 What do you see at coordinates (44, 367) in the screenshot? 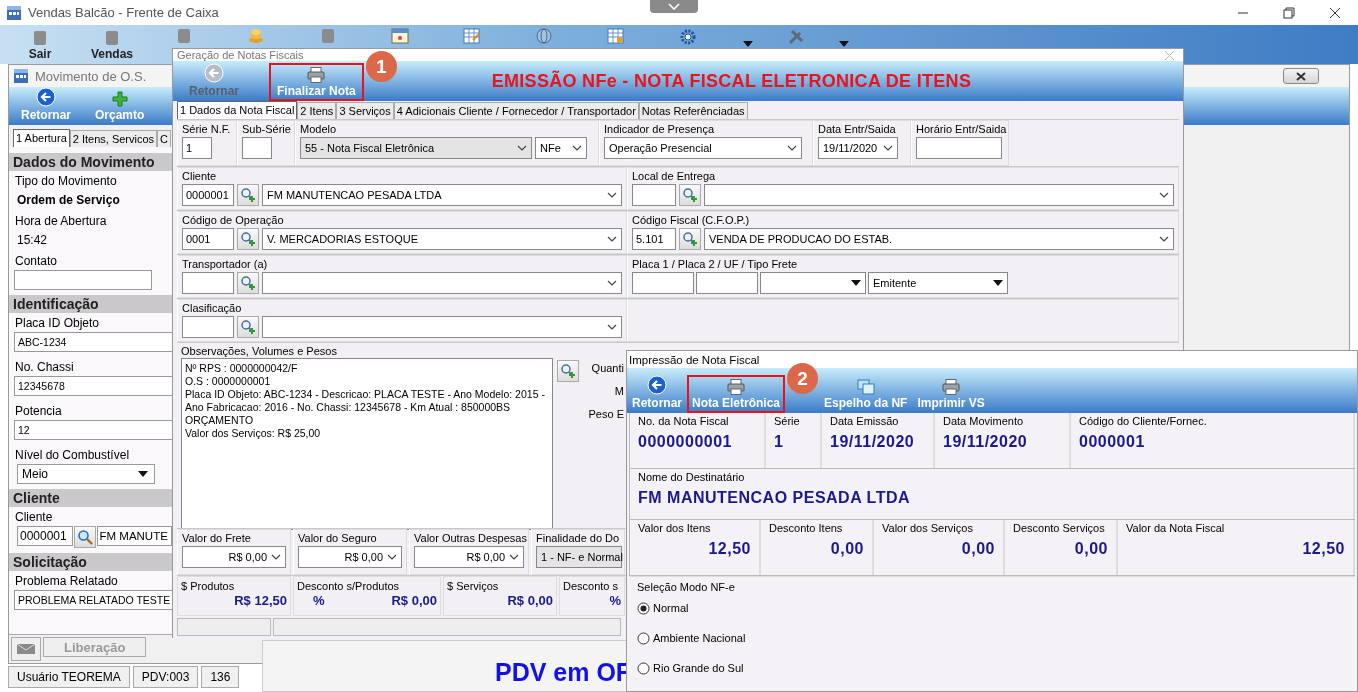
I see `field-label: No. Chassi` at bounding box center [44, 367].